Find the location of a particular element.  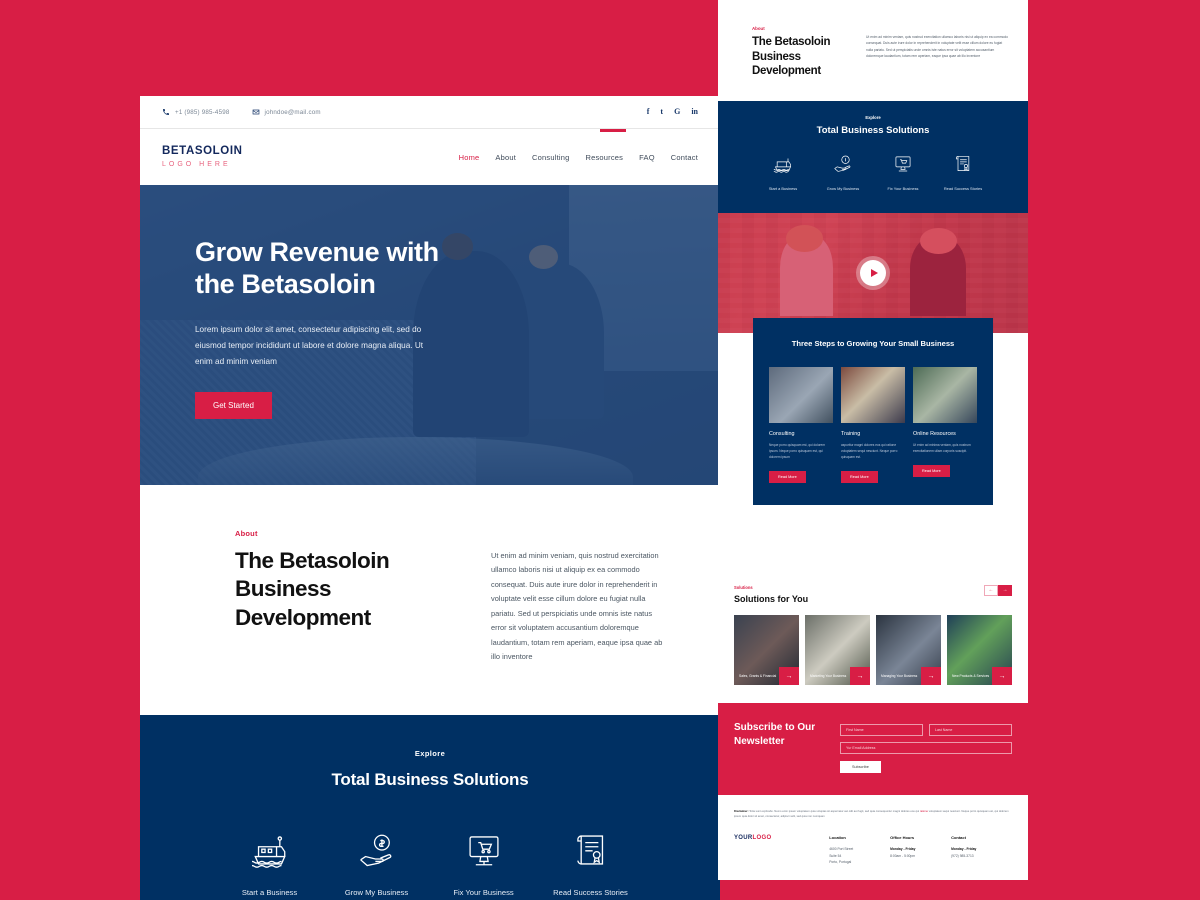

monitor-cart-icon is located at coordinates (484, 853).